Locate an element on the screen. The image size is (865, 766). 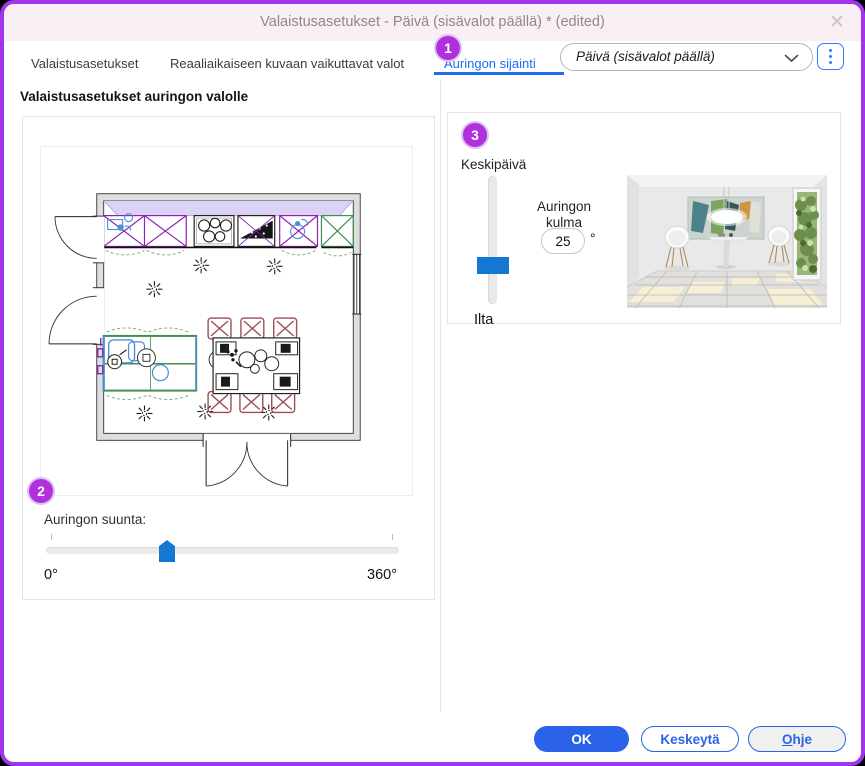
dropdown-selected-value: Päivä (sisävalot päällä) is located at coordinates (645, 56).